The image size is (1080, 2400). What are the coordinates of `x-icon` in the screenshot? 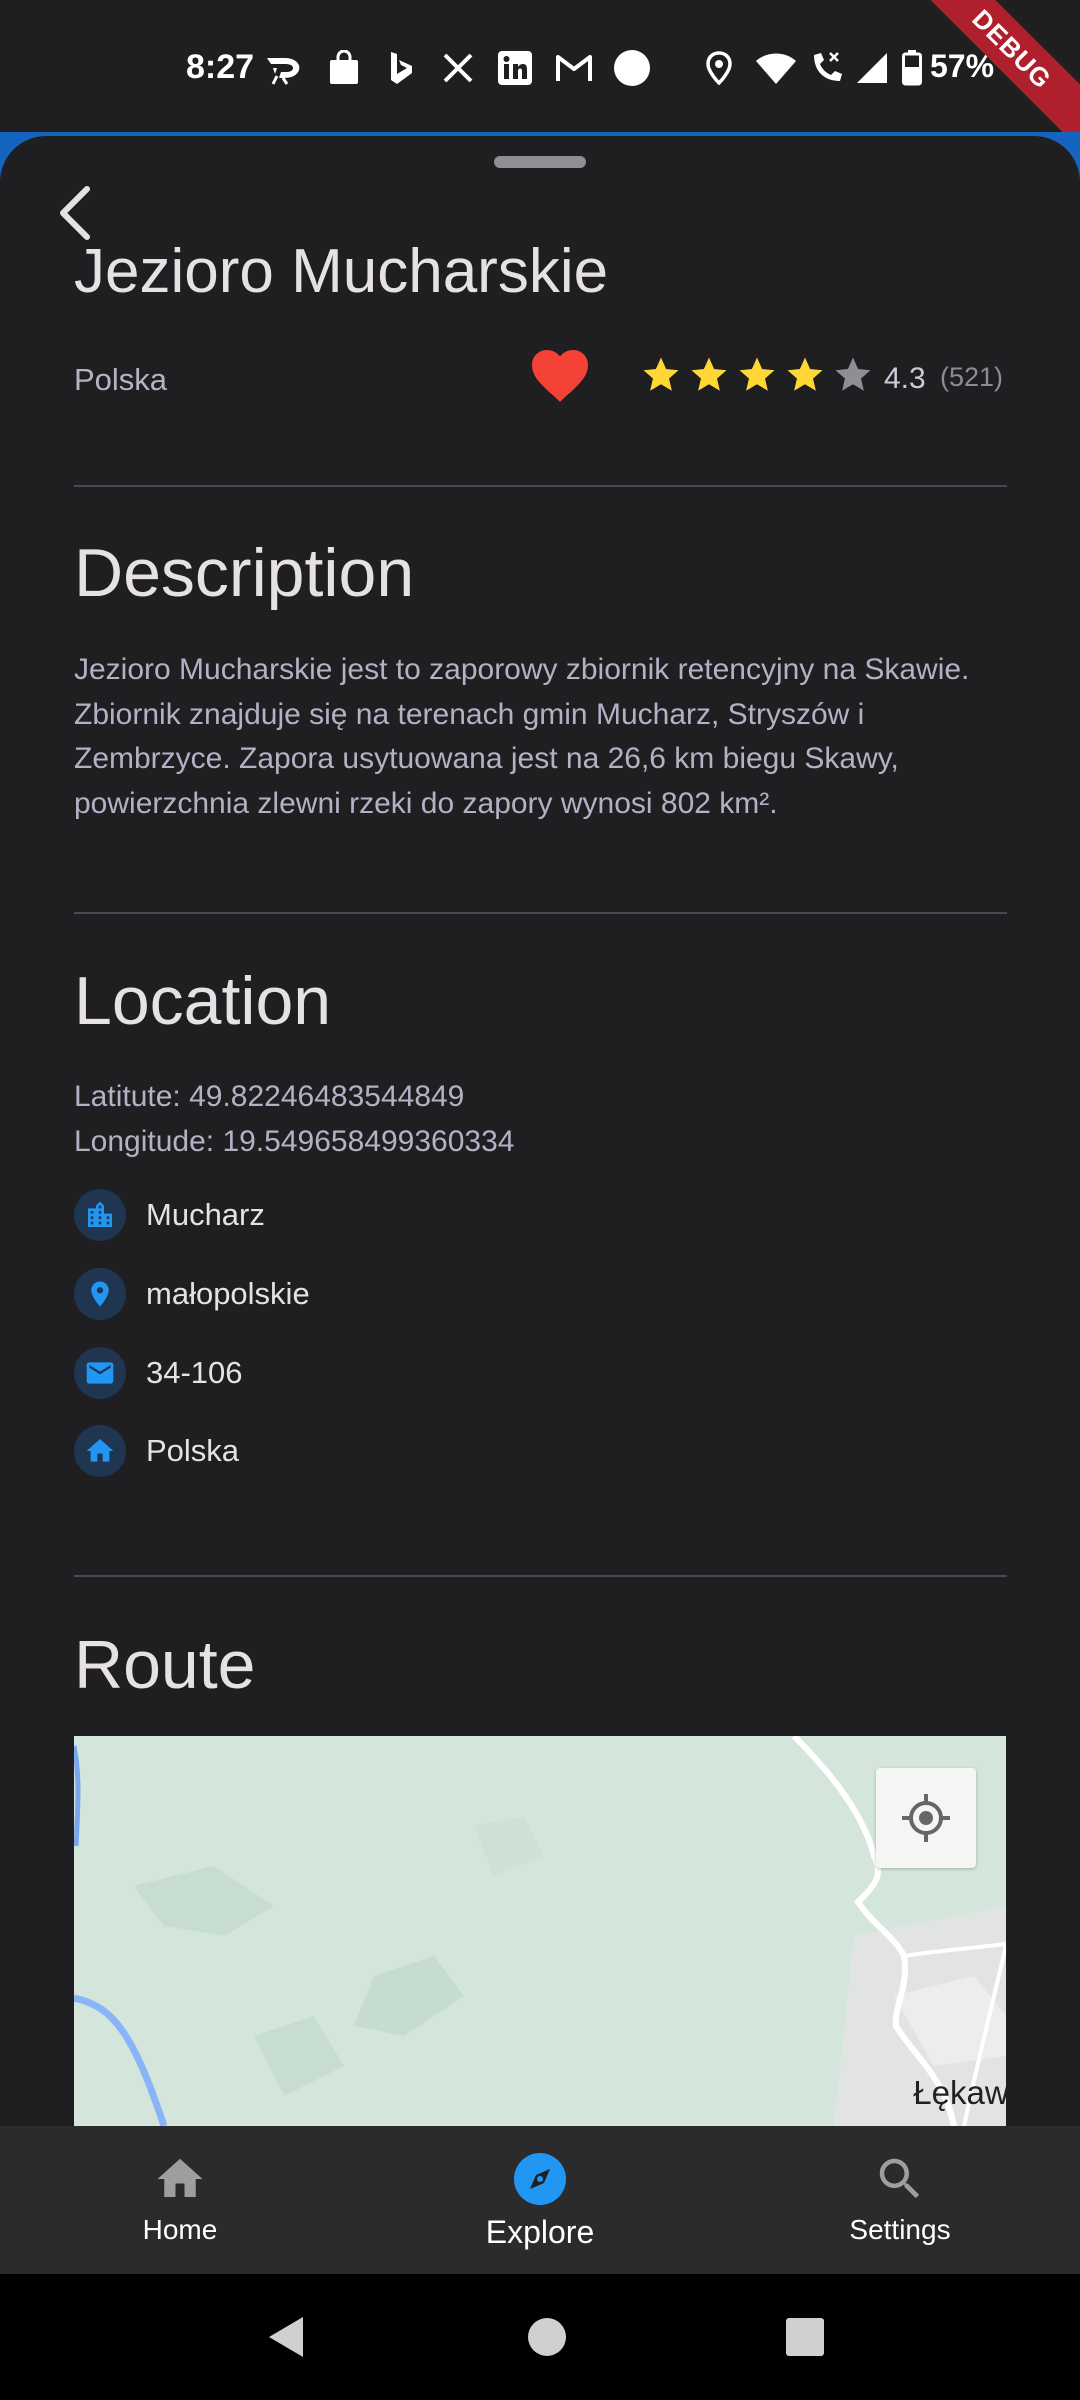 It's located at (458, 68).